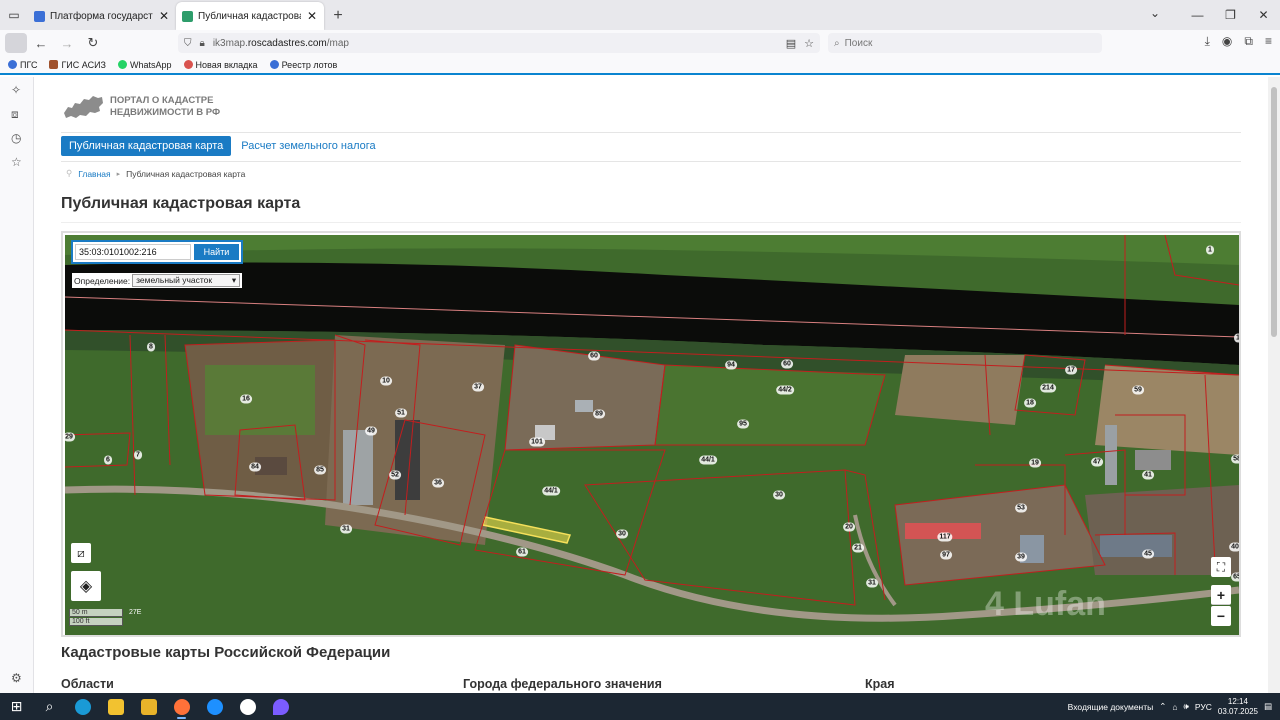 The image size is (1280, 720). I want to click on definition-select: земельный участок ▾, so click(186, 280).